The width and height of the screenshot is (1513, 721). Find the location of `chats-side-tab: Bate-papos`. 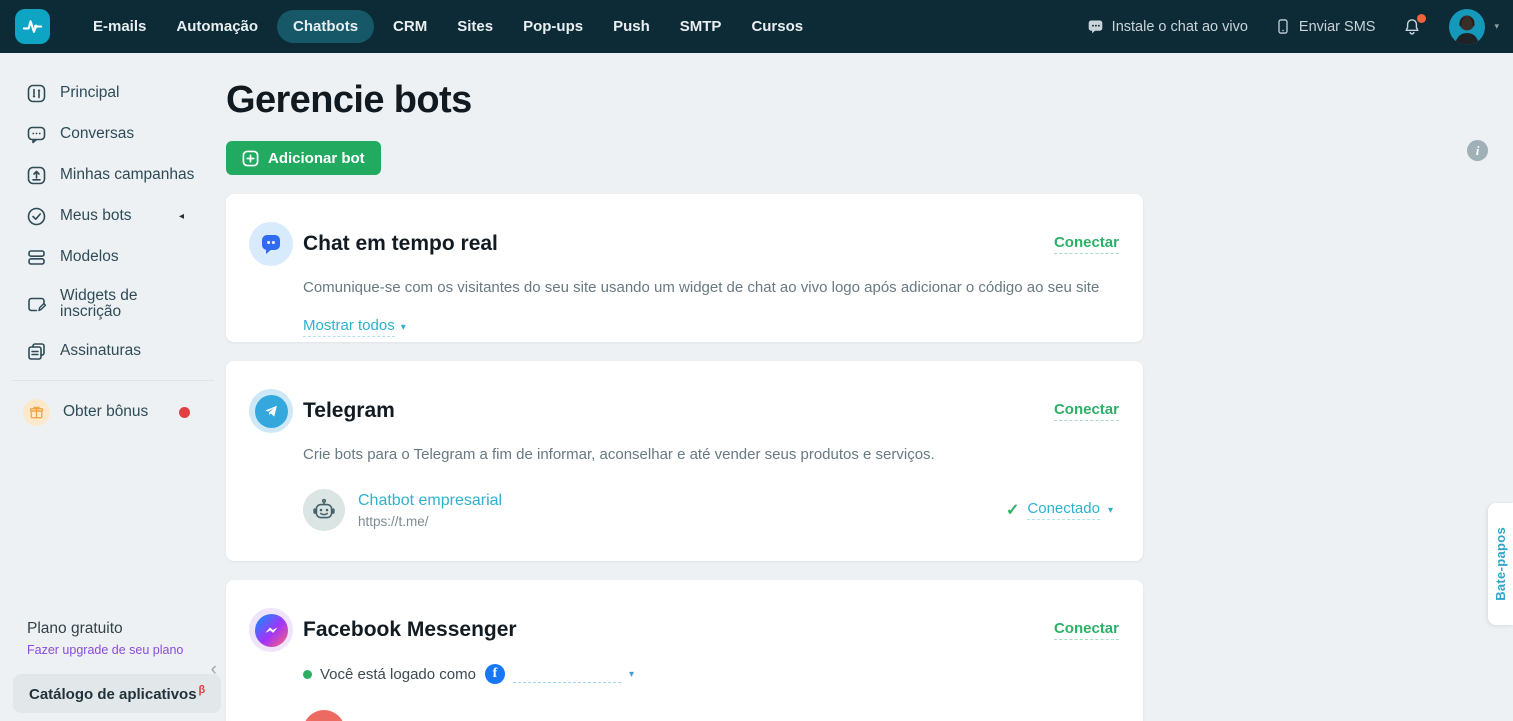

chats-side-tab: Bate-papos is located at coordinates (1500, 564).